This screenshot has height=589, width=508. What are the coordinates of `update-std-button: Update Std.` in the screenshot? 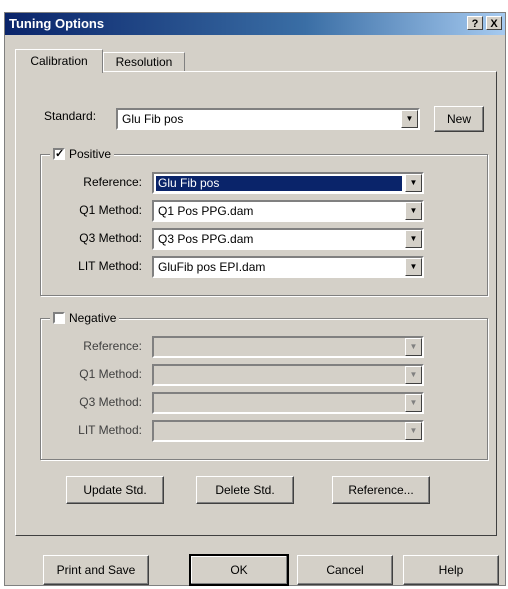 It's located at (115, 490).